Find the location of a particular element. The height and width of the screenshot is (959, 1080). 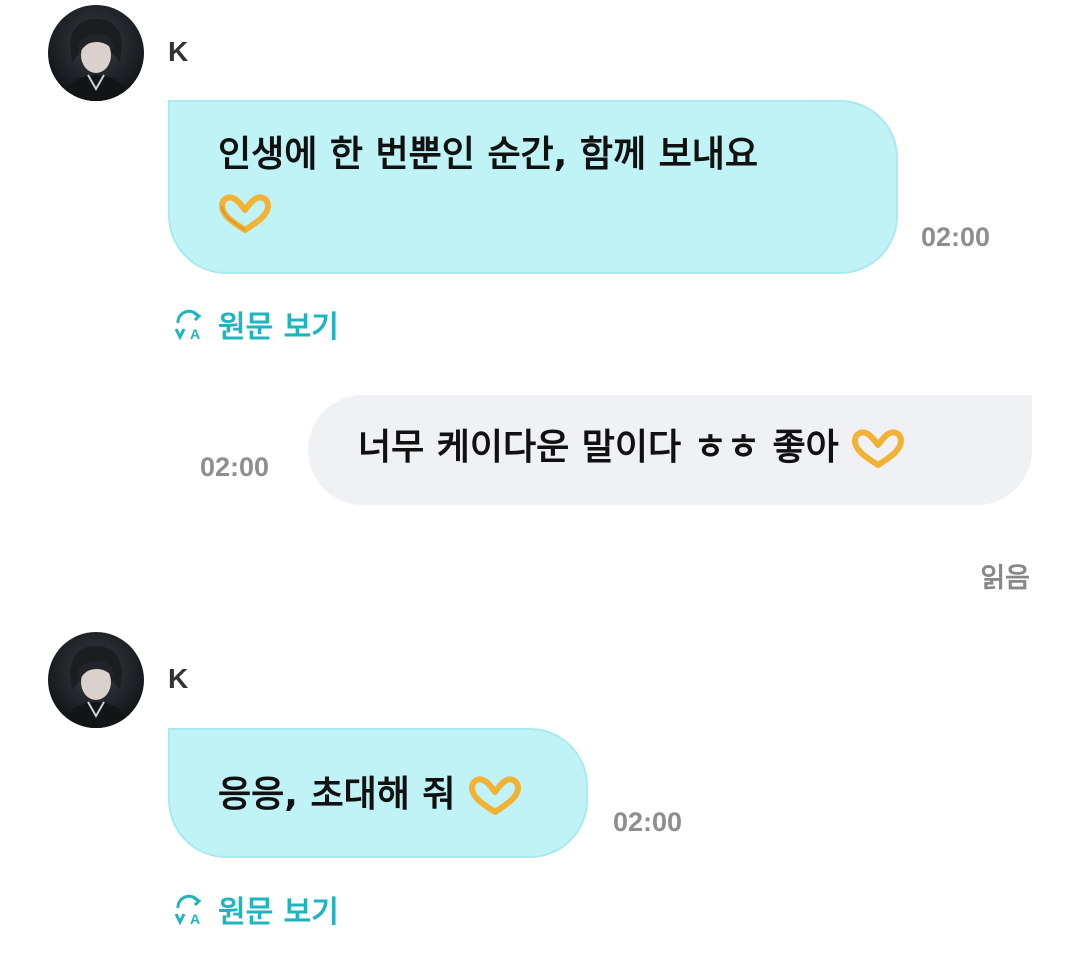

message-text: 너무 케이다운 말이다 ㅎㅎ 좋아 is located at coordinates (598, 447).